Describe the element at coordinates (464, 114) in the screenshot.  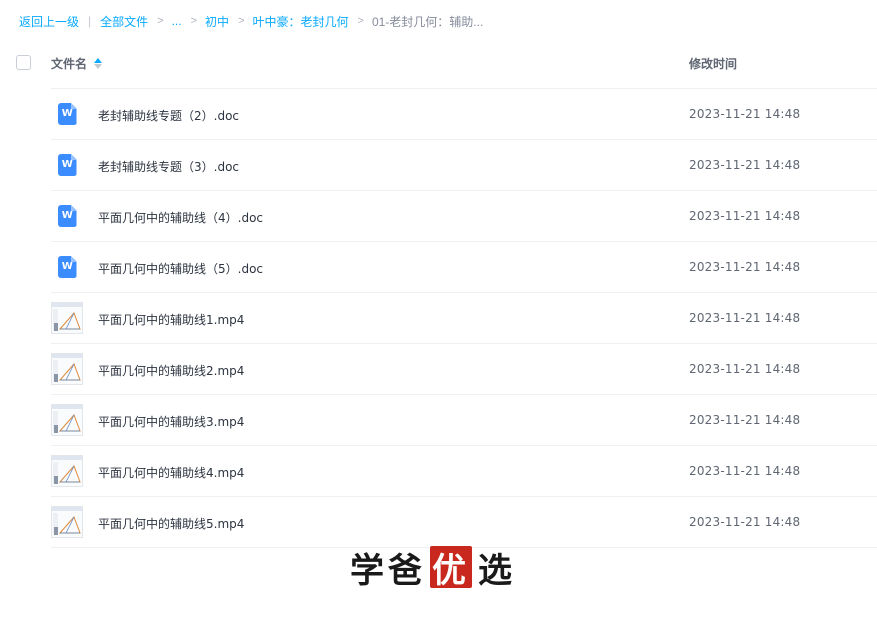
I see `file-row: W 老封辅助线专题（2）.doc 2023-11-21 14:48` at that location.